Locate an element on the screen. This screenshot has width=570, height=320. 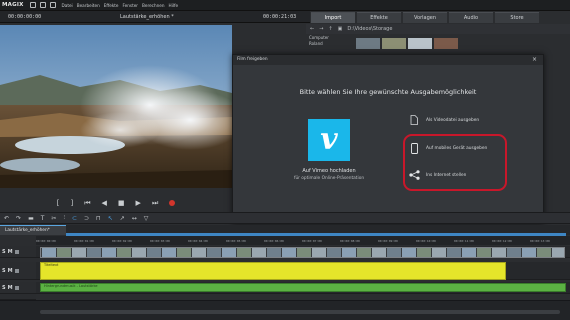
option-video-file: Als Videodatei ausgeben is located at coordinates (468, 120).